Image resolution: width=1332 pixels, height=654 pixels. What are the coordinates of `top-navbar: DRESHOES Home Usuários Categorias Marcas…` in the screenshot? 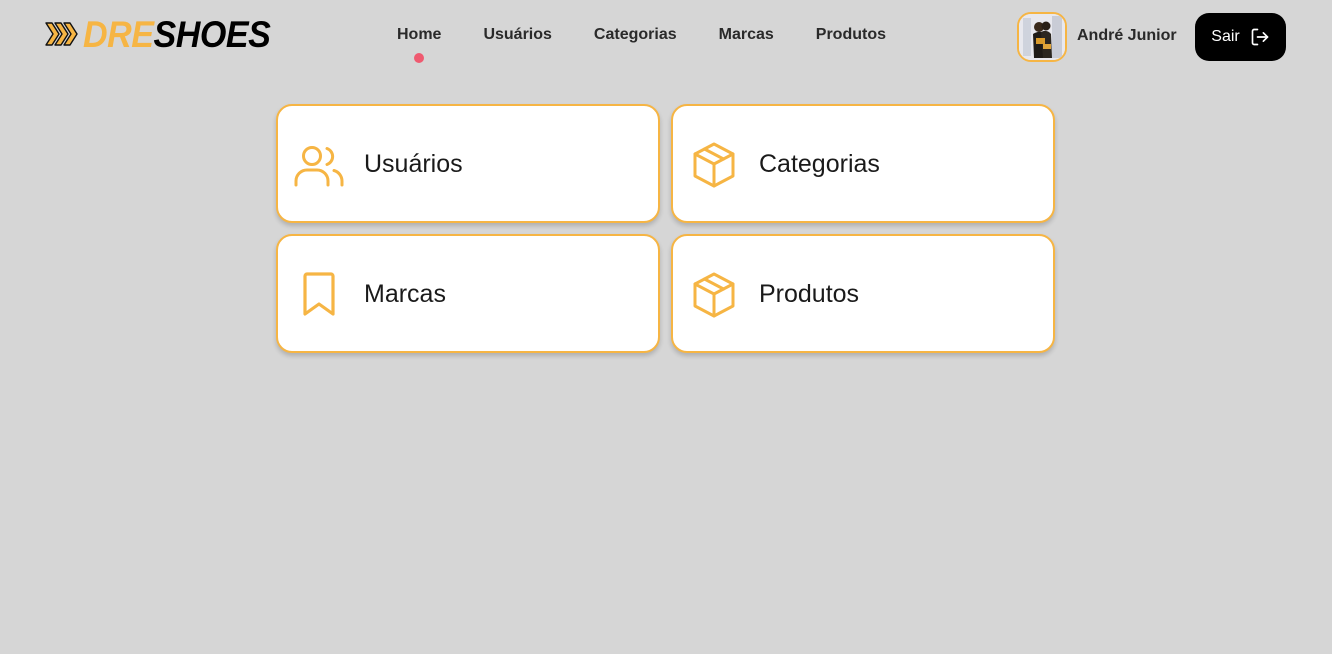 It's located at (666, 37).